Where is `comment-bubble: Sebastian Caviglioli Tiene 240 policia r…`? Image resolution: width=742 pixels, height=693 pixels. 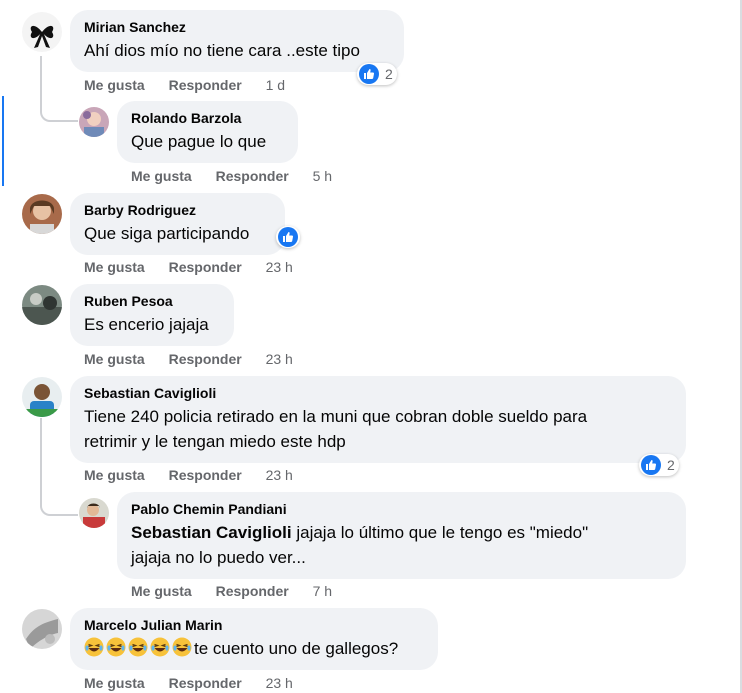
comment-bubble: Sebastian Caviglioli Tiene 240 policia r… is located at coordinates (378, 419).